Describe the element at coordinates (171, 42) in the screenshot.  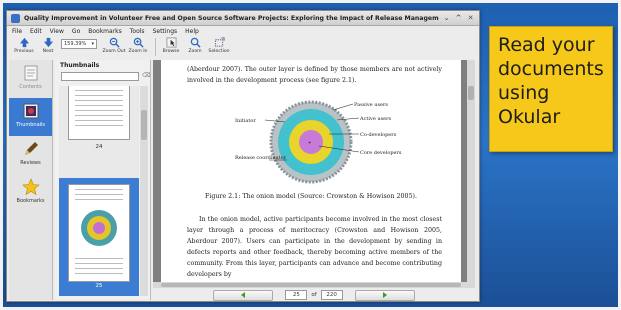
I see `cursor-icon` at that location.